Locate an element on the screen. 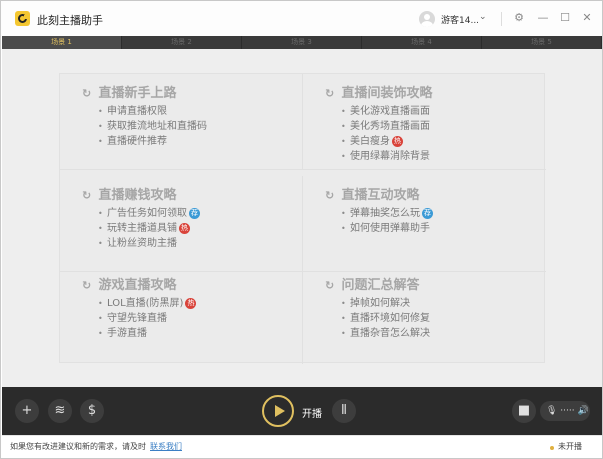  section-title: ↻ 直播互动攻略 is located at coordinates (372, 193).